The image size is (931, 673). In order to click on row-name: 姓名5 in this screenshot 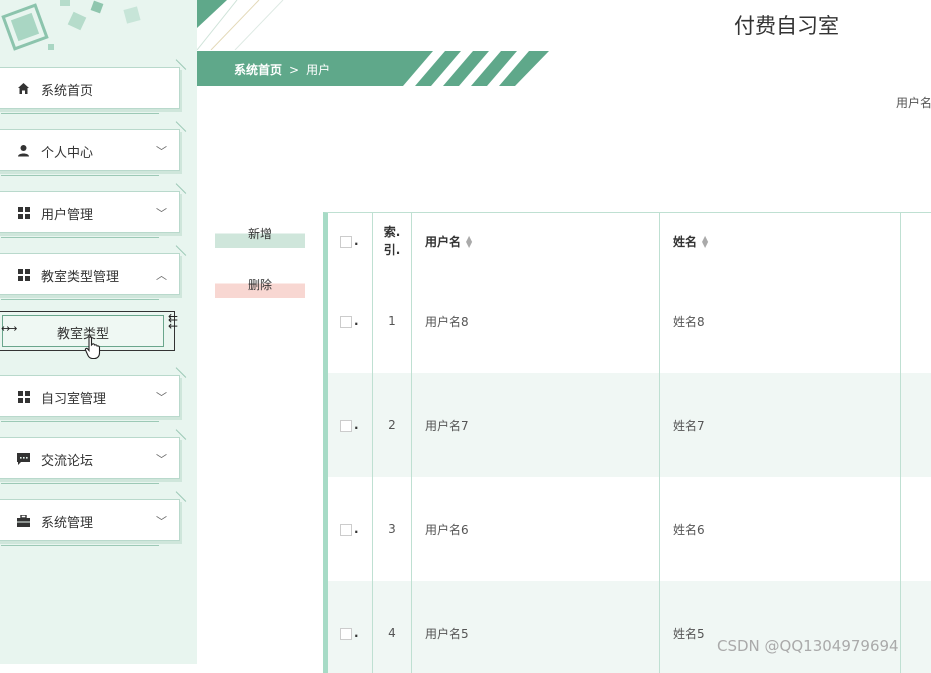, I will do `click(780, 627)`.